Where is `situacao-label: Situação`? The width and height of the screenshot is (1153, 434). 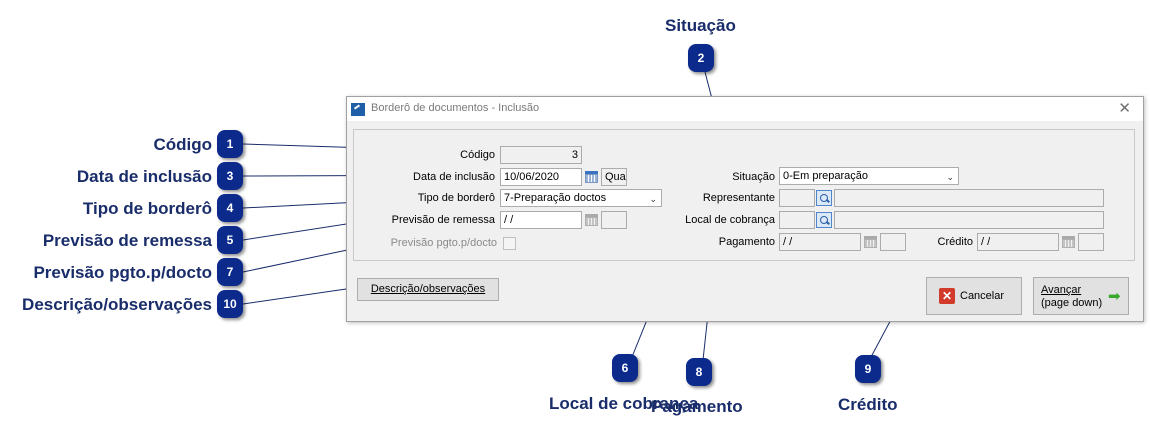
situacao-label: Situação is located at coordinates (753, 177).